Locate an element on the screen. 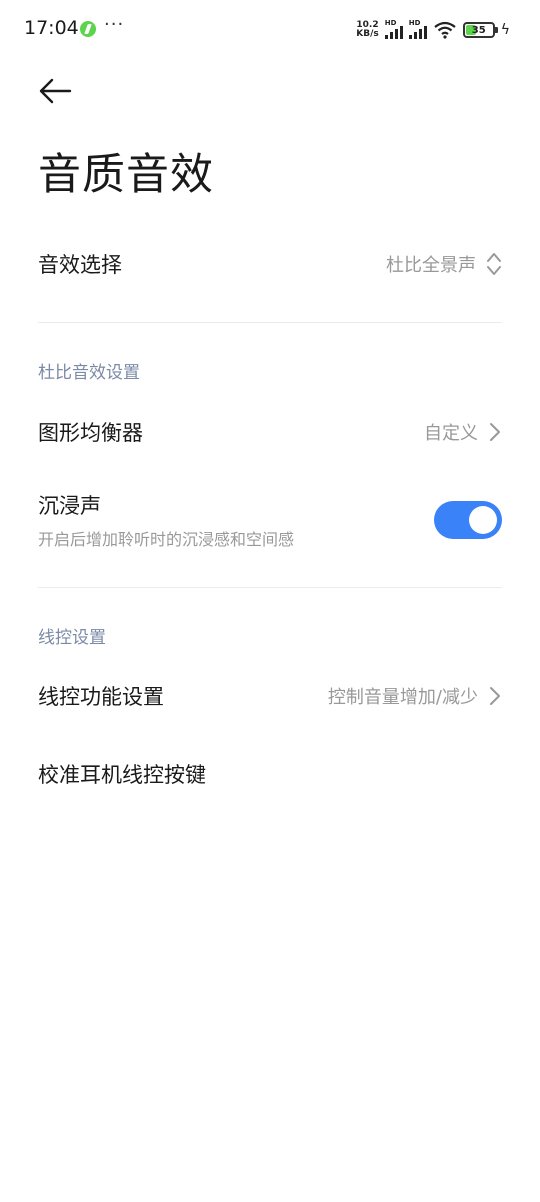 Image resolution: width=540 pixels, height=1202 pixels. battery-icon: 35 is located at coordinates (480, 30).